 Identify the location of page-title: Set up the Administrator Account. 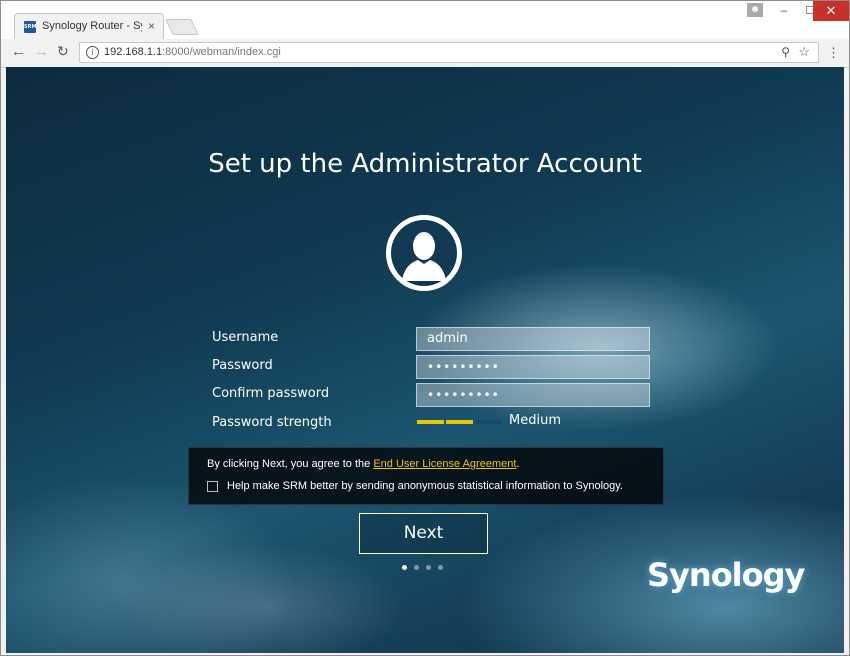
(425, 164).